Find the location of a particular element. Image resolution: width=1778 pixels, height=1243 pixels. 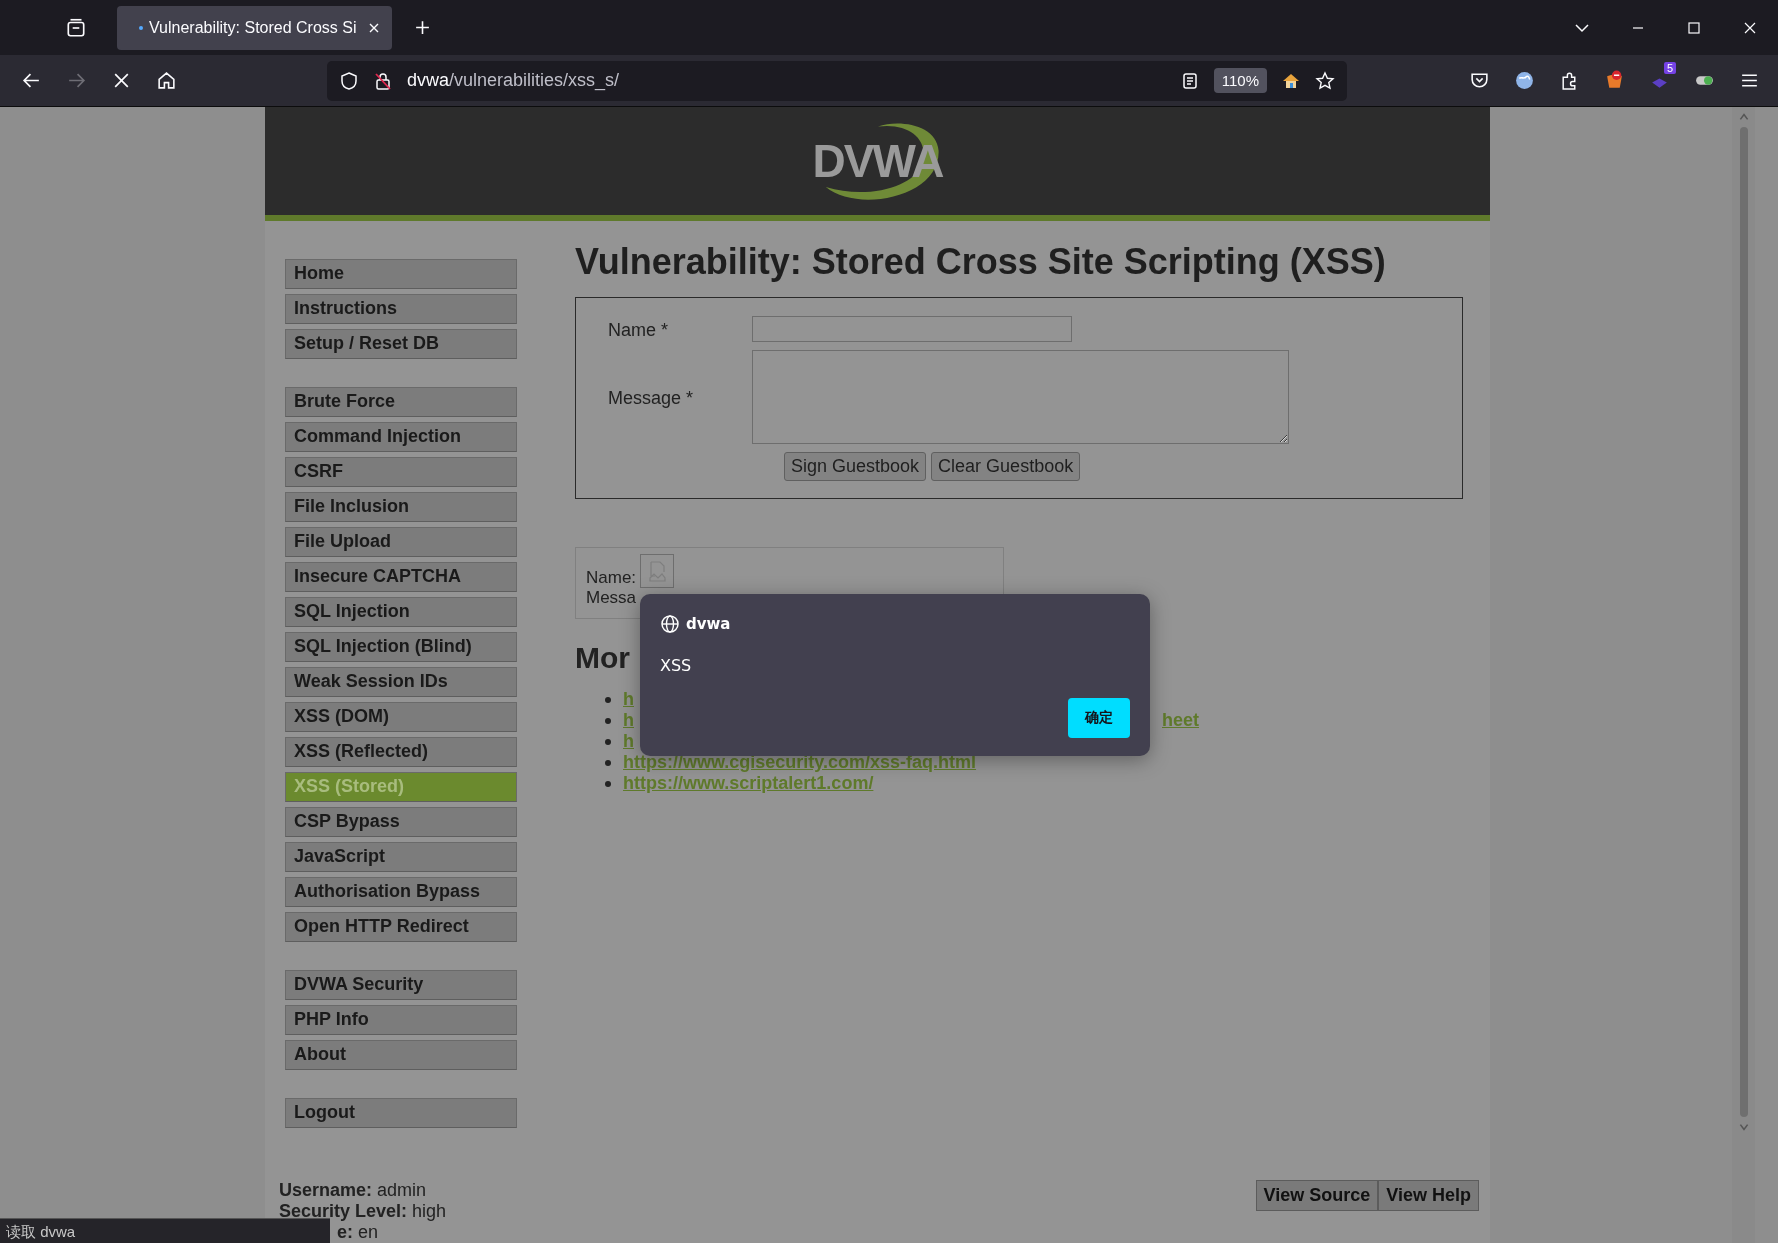

broken-image-icon is located at coordinates (657, 571).